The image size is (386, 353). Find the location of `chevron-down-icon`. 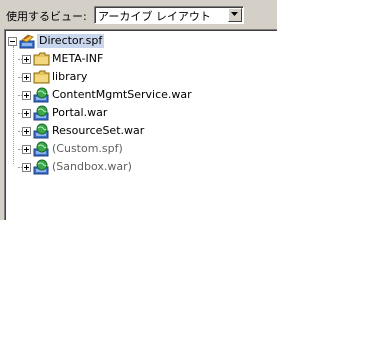

chevron-down-icon is located at coordinates (234, 14).